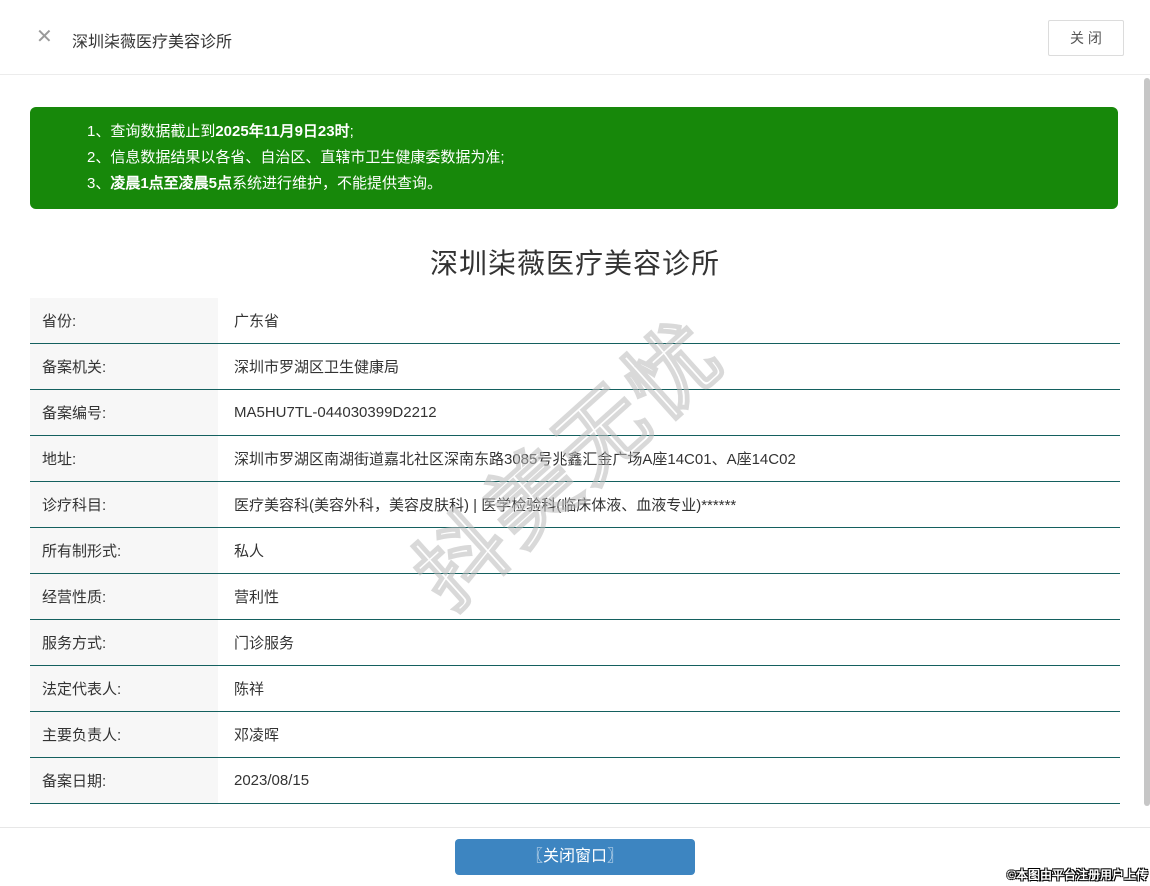 The width and height of the screenshot is (1150, 886). What do you see at coordinates (1086, 38) in the screenshot?
I see `close-button: 关 闭` at bounding box center [1086, 38].